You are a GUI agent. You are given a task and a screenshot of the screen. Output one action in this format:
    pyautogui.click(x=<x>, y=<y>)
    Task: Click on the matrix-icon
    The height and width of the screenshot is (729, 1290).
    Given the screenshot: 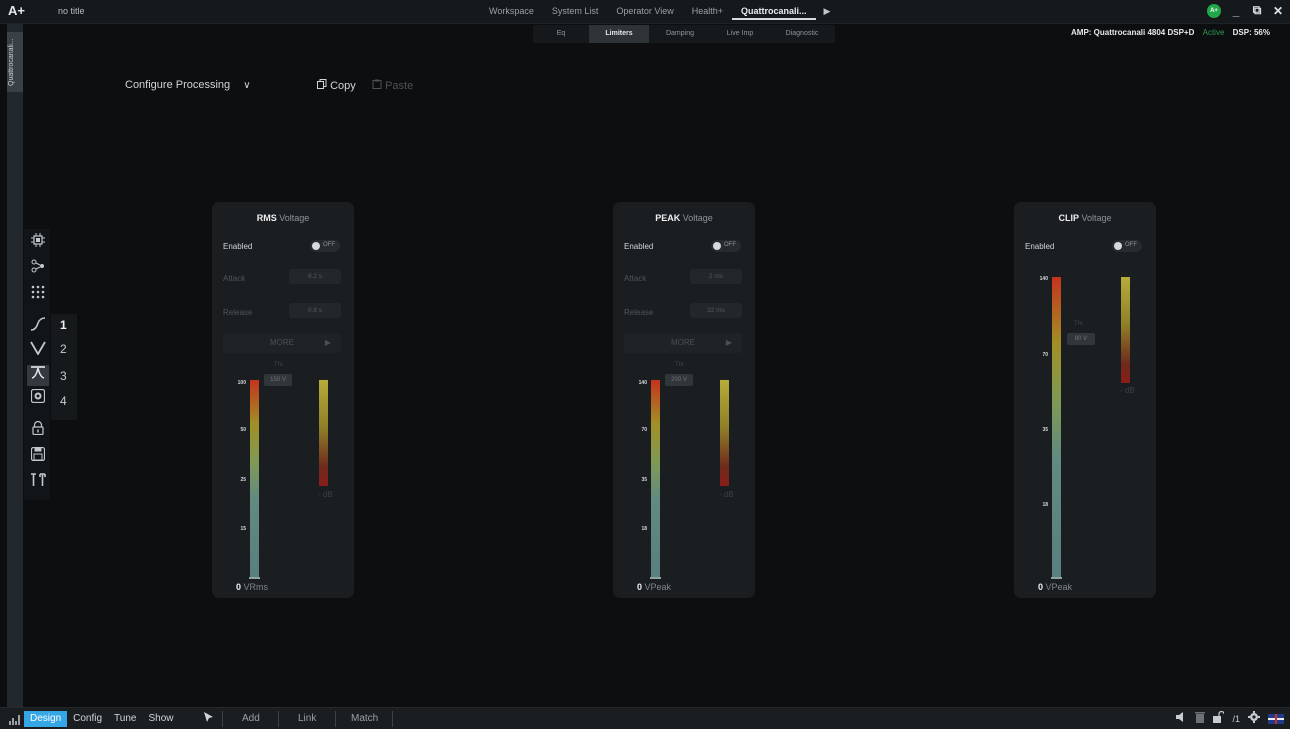 What is the action you would take?
    pyautogui.click(x=38, y=295)
    